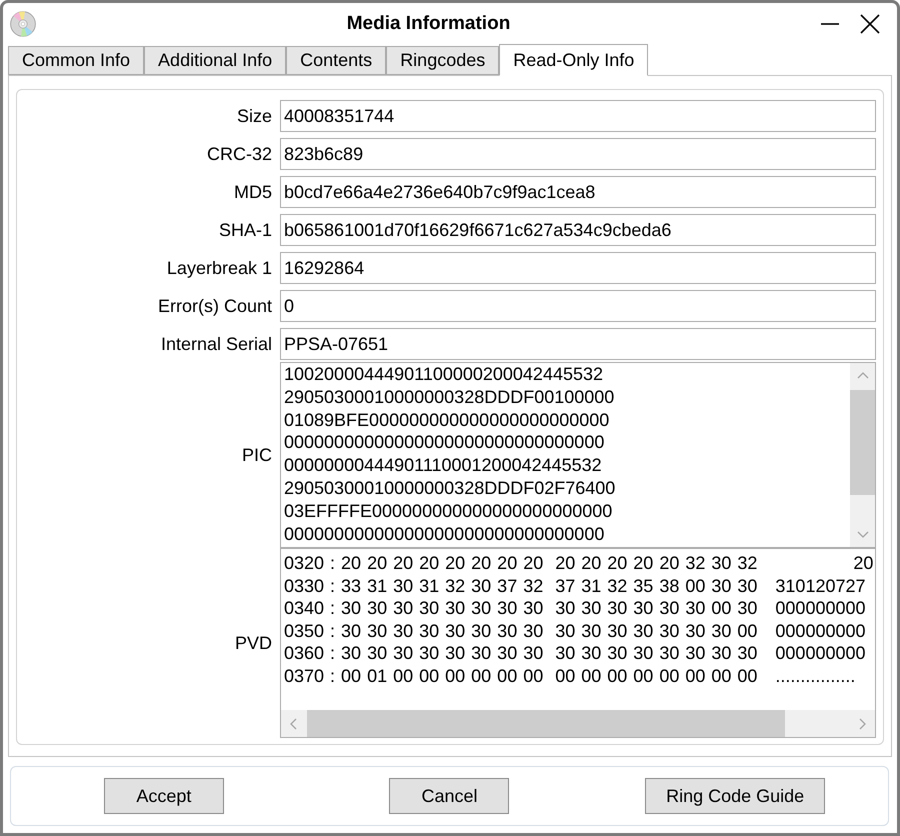 This screenshot has height=836, width=900. Describe the element at coordinates (450, 488) in the screenshot. I see `hex-line: 29050300010000000328DDDF02F76400` at that location.